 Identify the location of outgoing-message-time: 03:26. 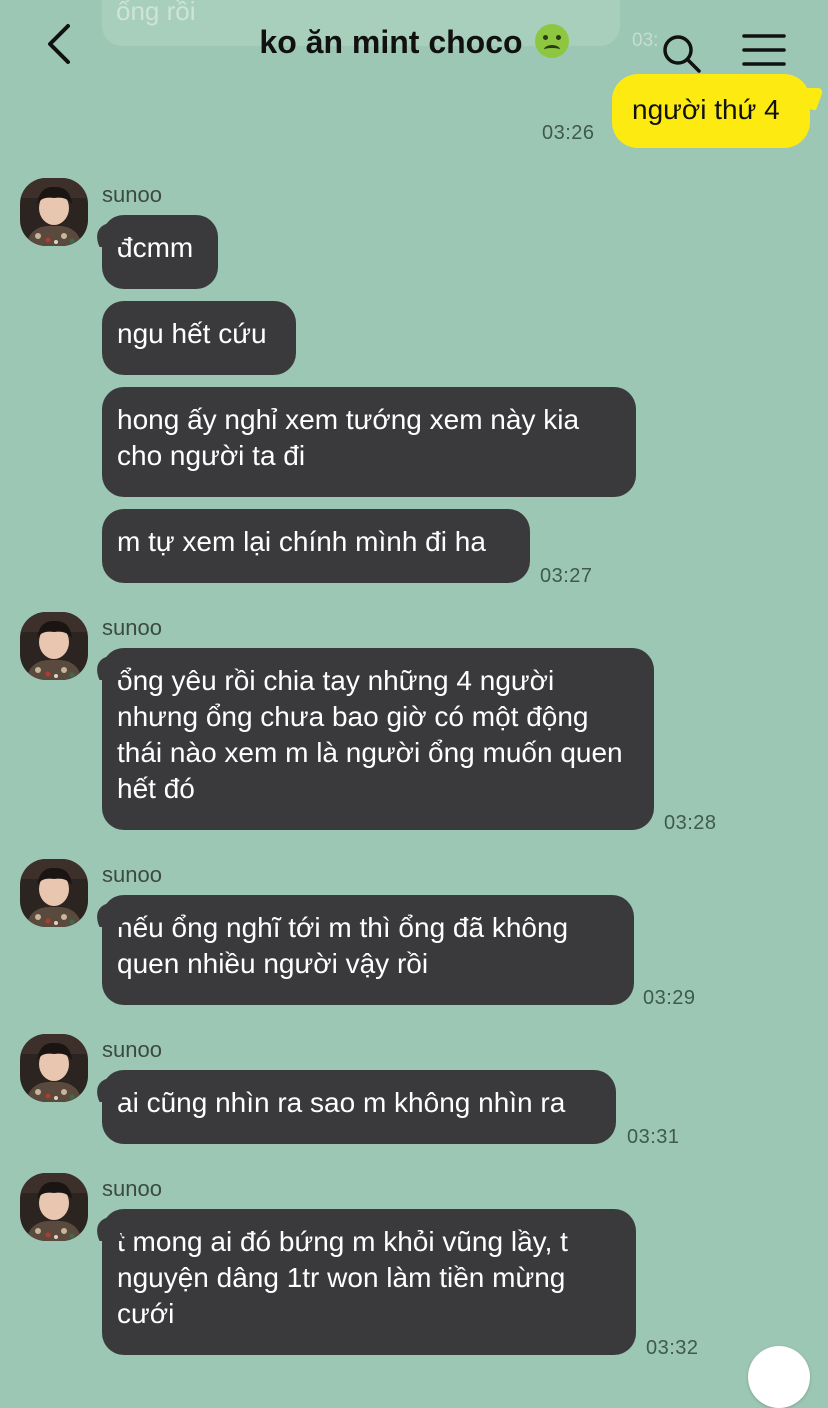
(568, 133).